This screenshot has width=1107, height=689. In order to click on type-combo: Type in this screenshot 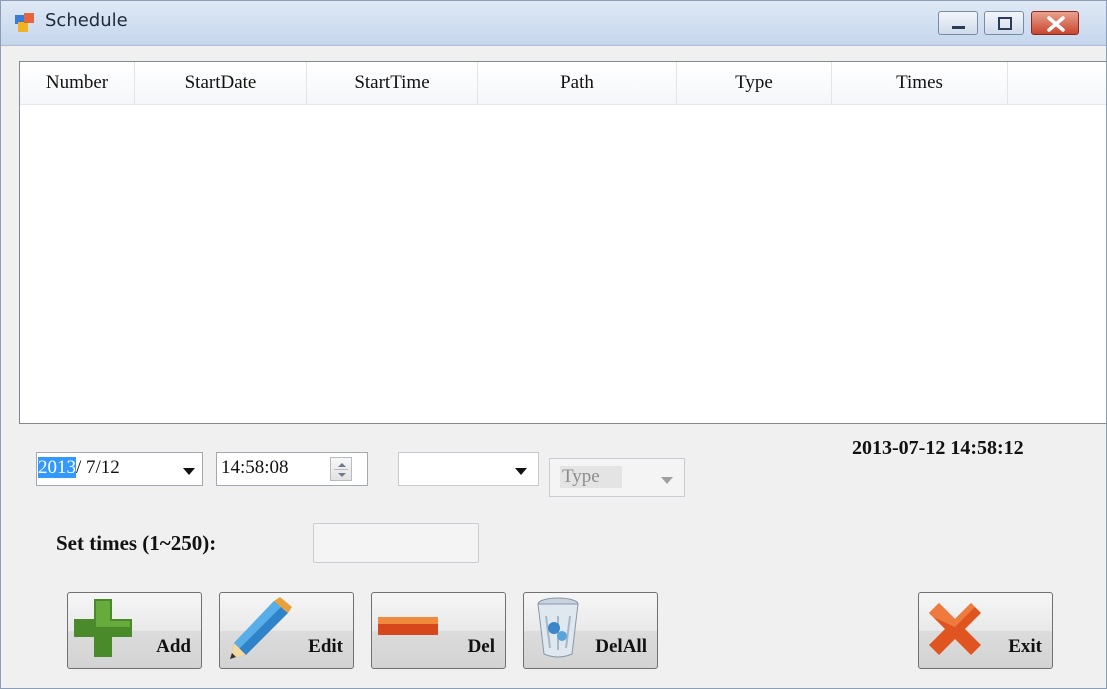, I will do `click(617, 477)`.